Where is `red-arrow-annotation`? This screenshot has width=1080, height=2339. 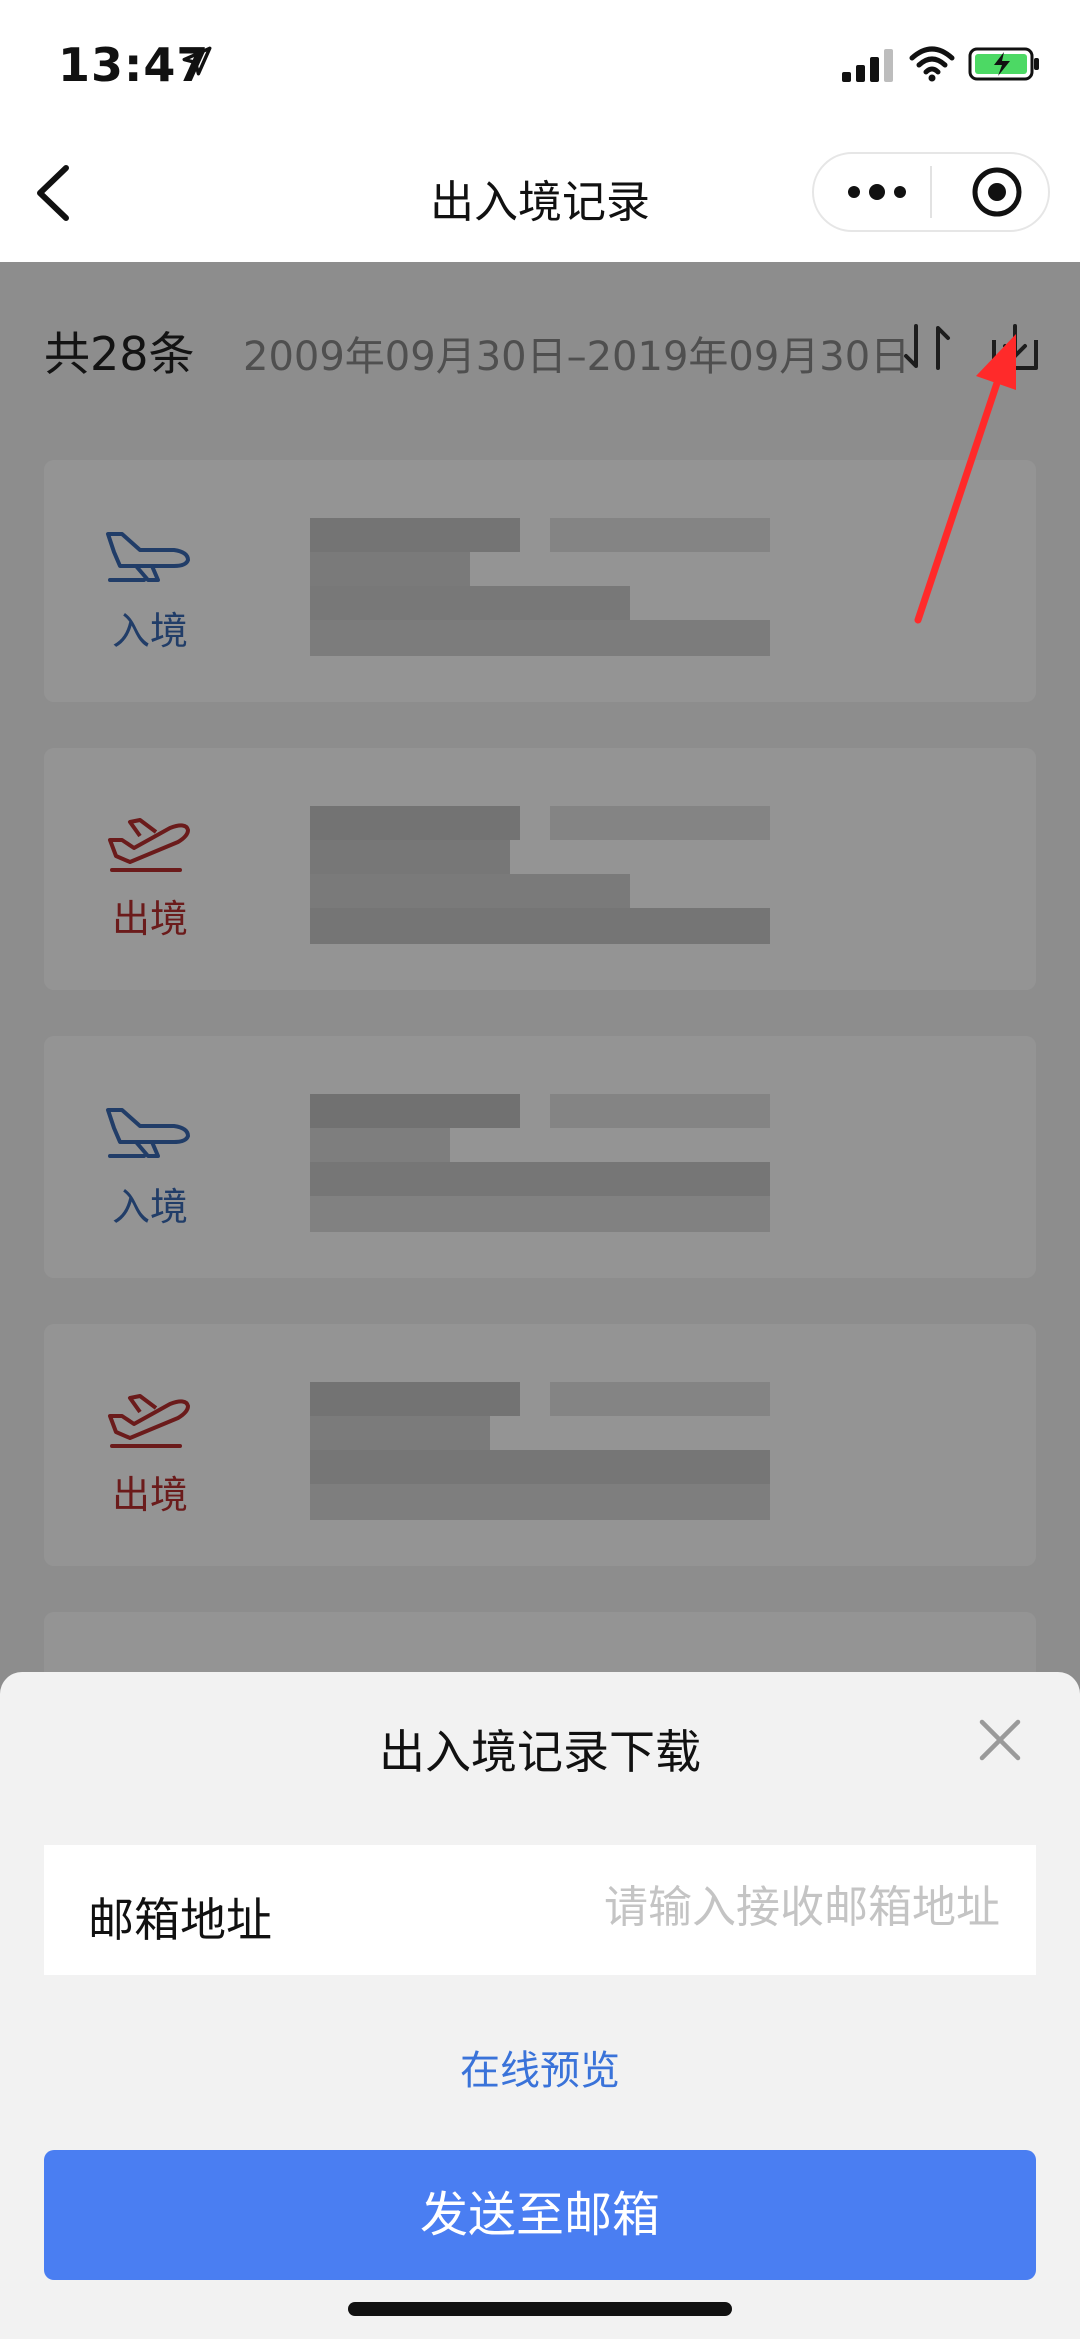
red-arrow-annotation is located at coordinates (965, 479).